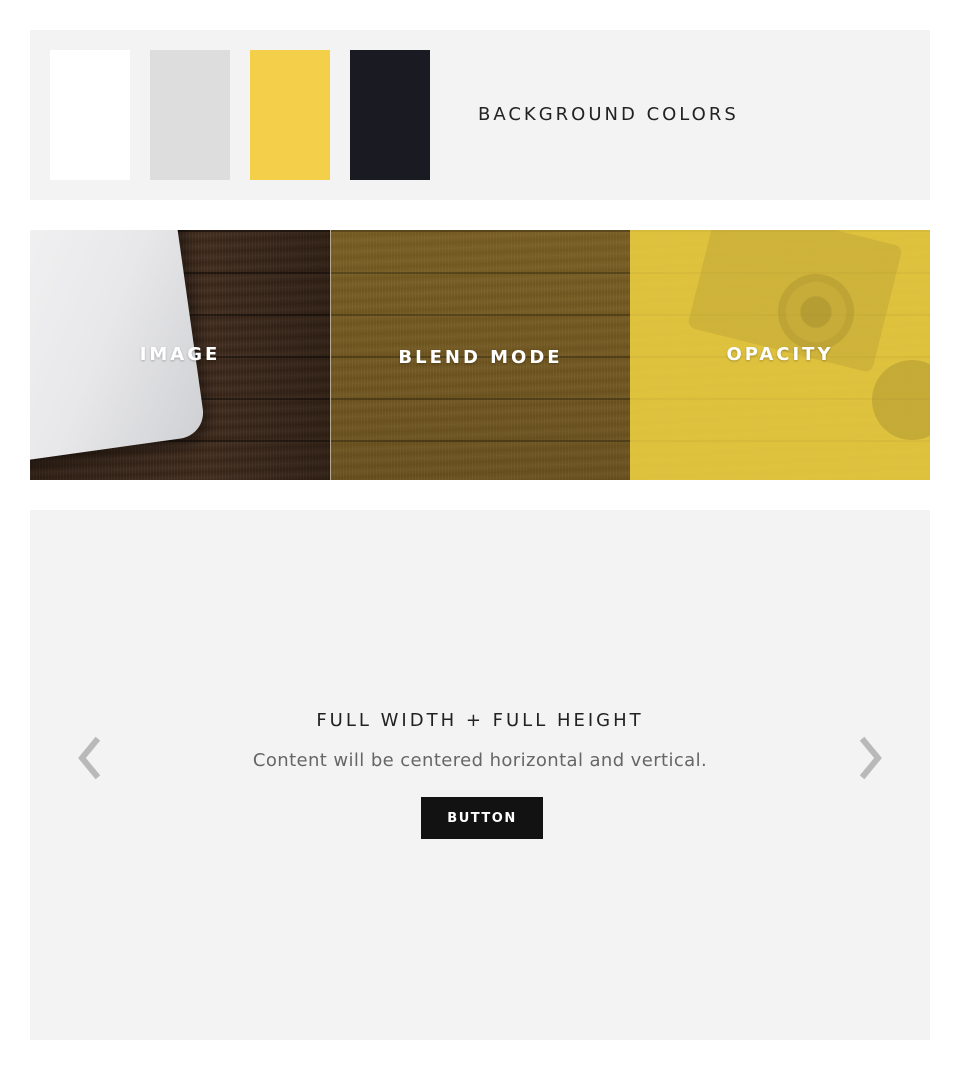 The image size is (960, 1072). What do you see at coordinates (482, 818) in the screenshot?
I see `hero-button: BUTTON` at bounding box center [482, 818].